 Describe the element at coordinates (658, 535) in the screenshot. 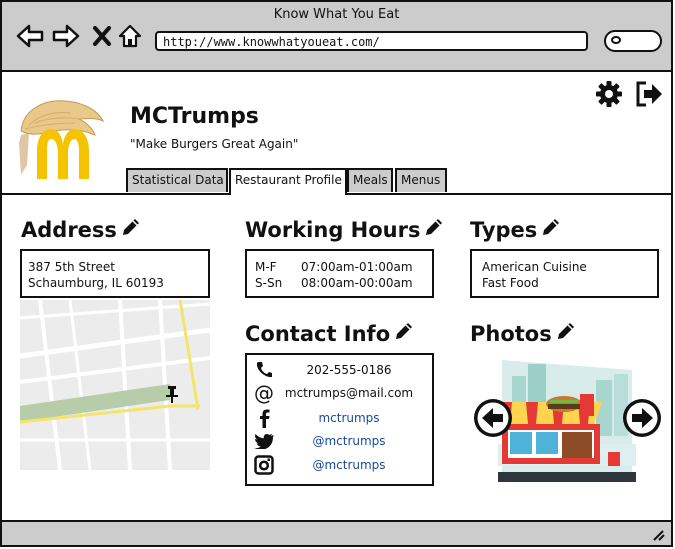

I see `resize-grip-icon` at that location.